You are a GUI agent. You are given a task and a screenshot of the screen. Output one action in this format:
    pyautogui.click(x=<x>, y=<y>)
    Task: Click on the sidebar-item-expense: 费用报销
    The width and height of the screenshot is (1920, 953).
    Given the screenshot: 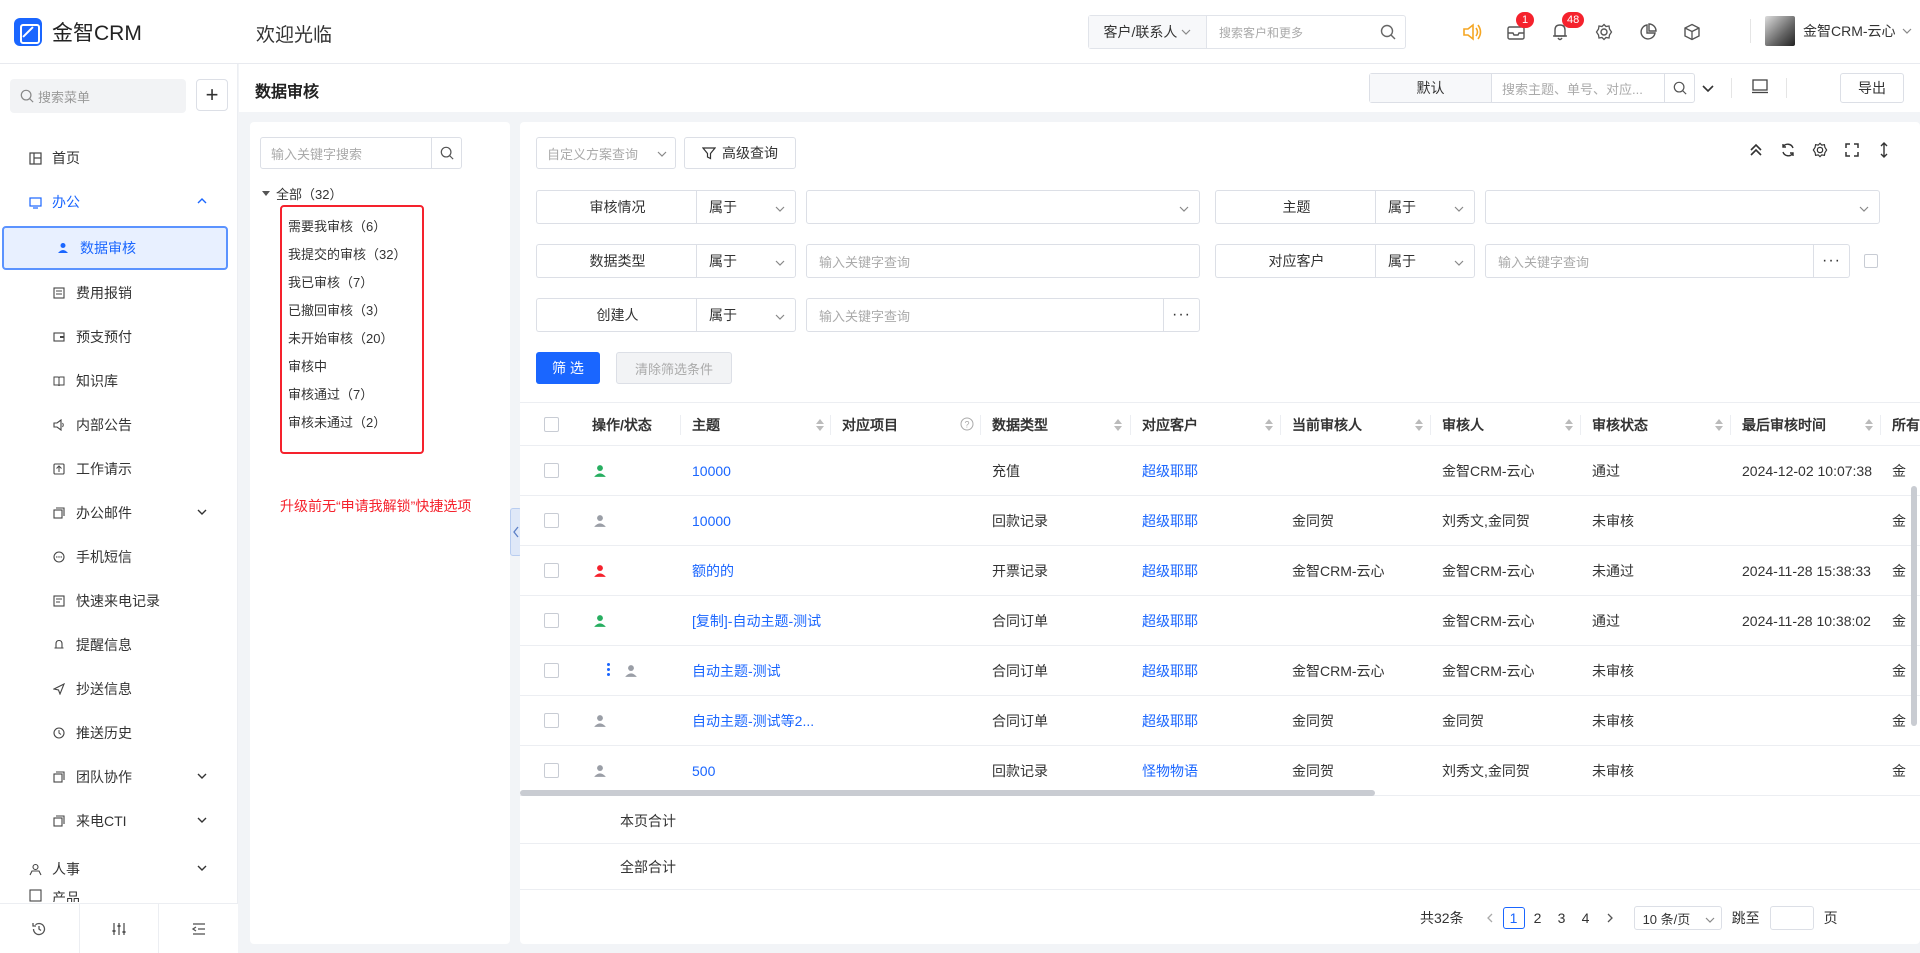 What is the action you would take?
    pyautogui.click(x=115, y=293)
    